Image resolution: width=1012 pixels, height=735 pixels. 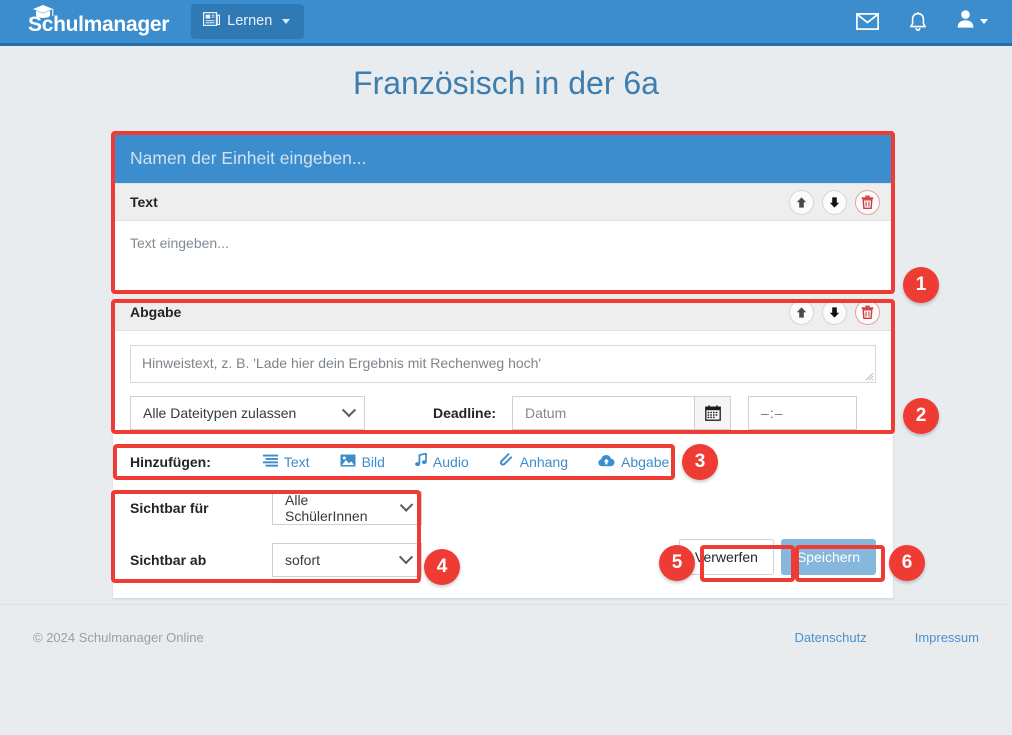 What do you see at coordinates (168, 559) in the screenshot?
I see `visible-from-label: Sichtbar ab` at bounding box center [168, 559].